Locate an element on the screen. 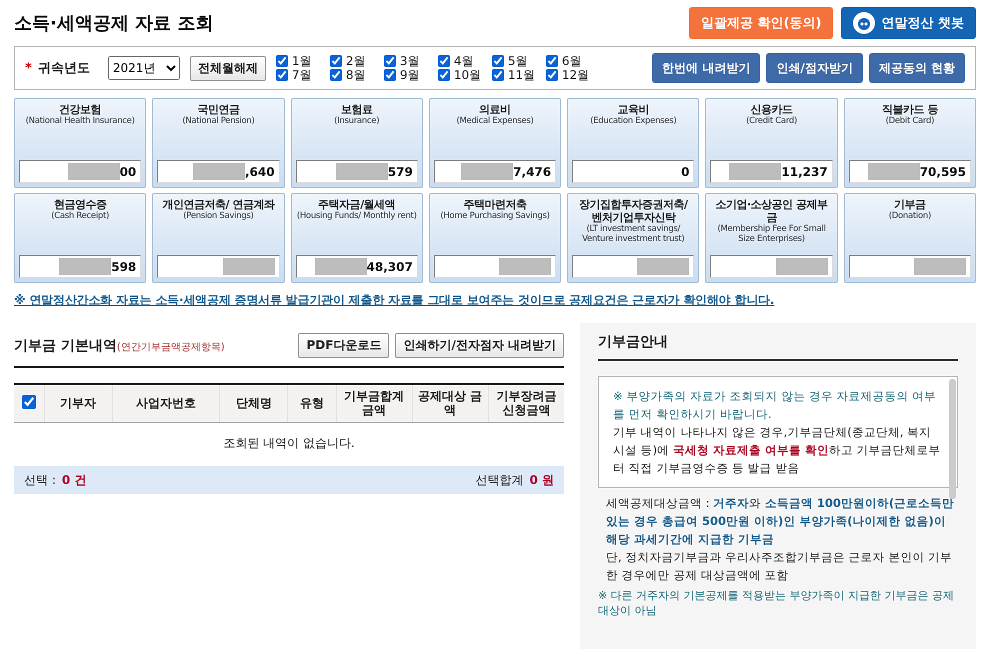 The height and width of the screenshot is (649, 990). category-english-name: (Debit Card) is located at coordinates (910, 121).